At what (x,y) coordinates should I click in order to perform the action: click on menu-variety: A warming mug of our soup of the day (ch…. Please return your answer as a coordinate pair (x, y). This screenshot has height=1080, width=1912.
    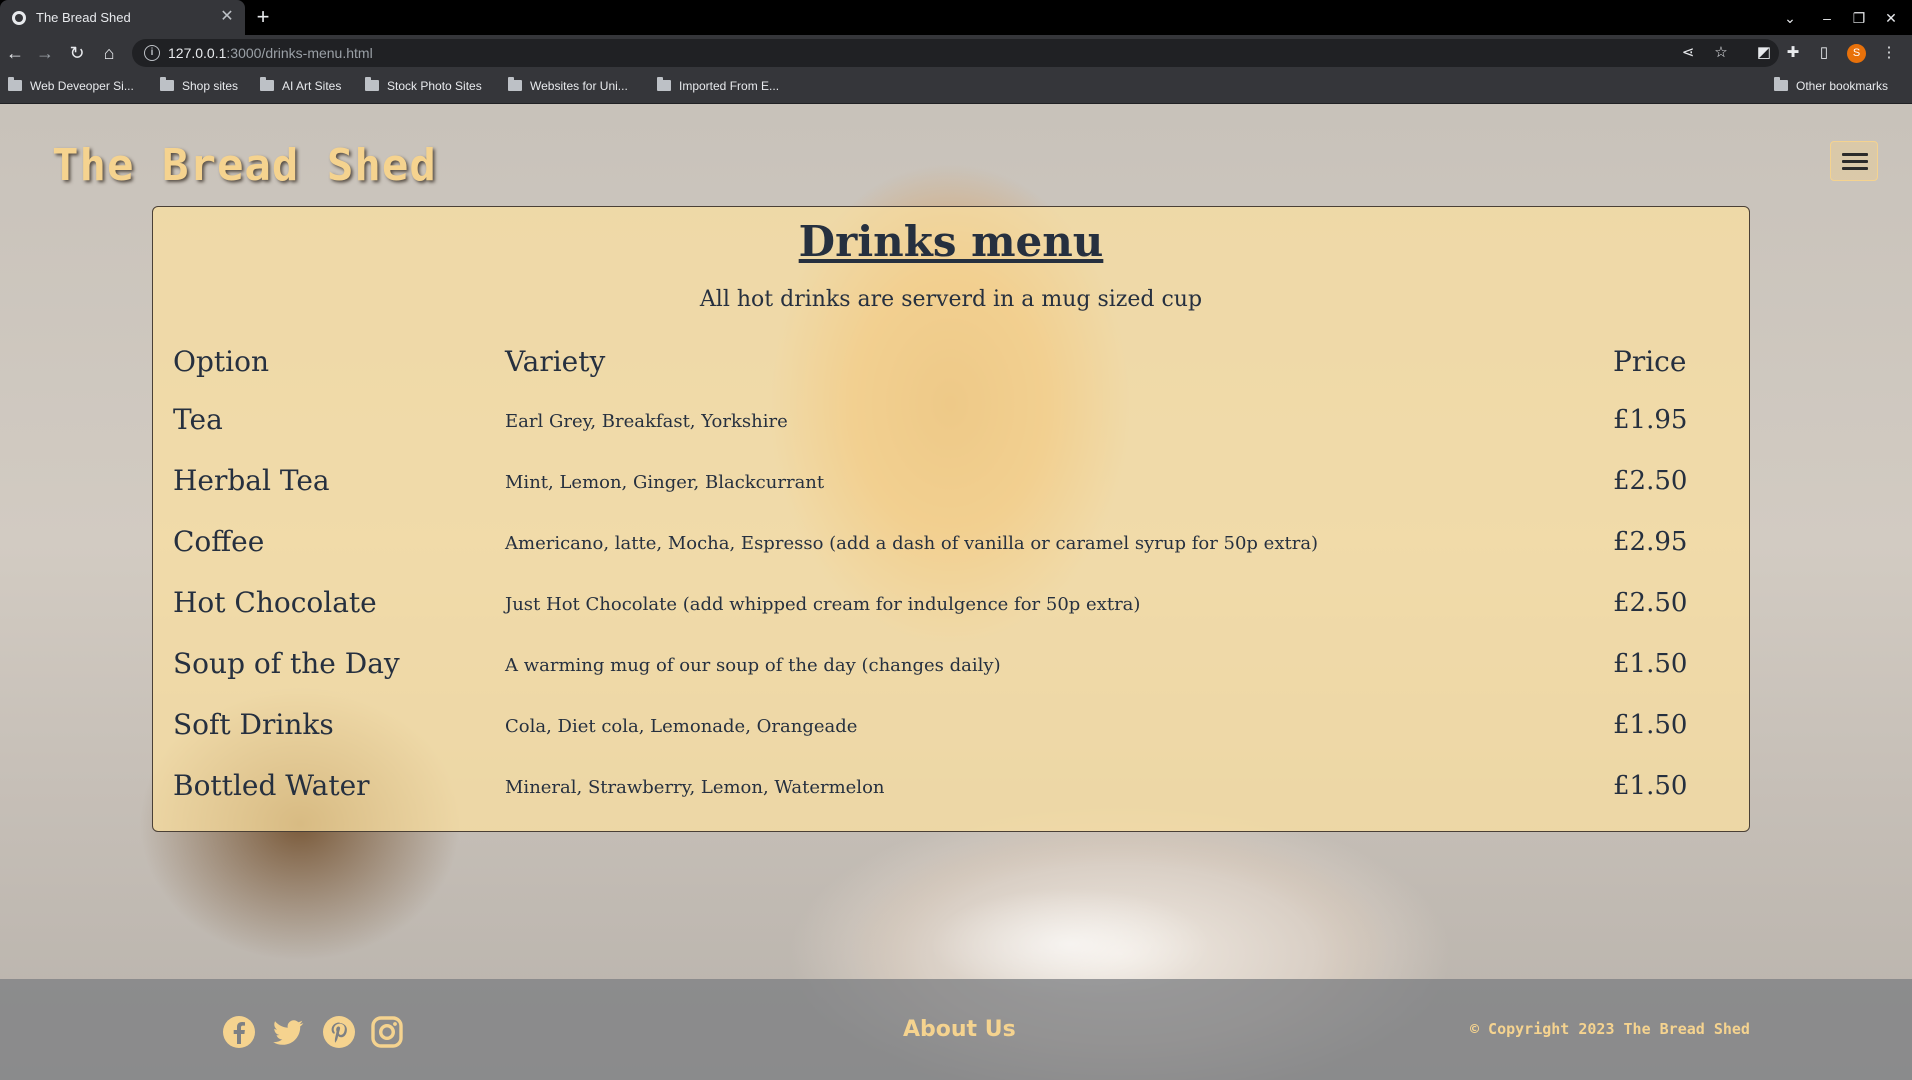
    Looking at the image, I should click on (753, 665).